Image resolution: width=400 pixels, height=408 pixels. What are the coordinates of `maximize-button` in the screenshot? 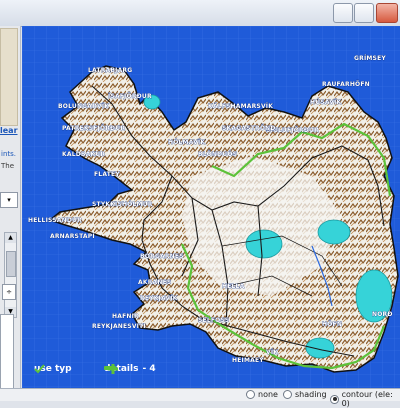 It's located at (364, 13).